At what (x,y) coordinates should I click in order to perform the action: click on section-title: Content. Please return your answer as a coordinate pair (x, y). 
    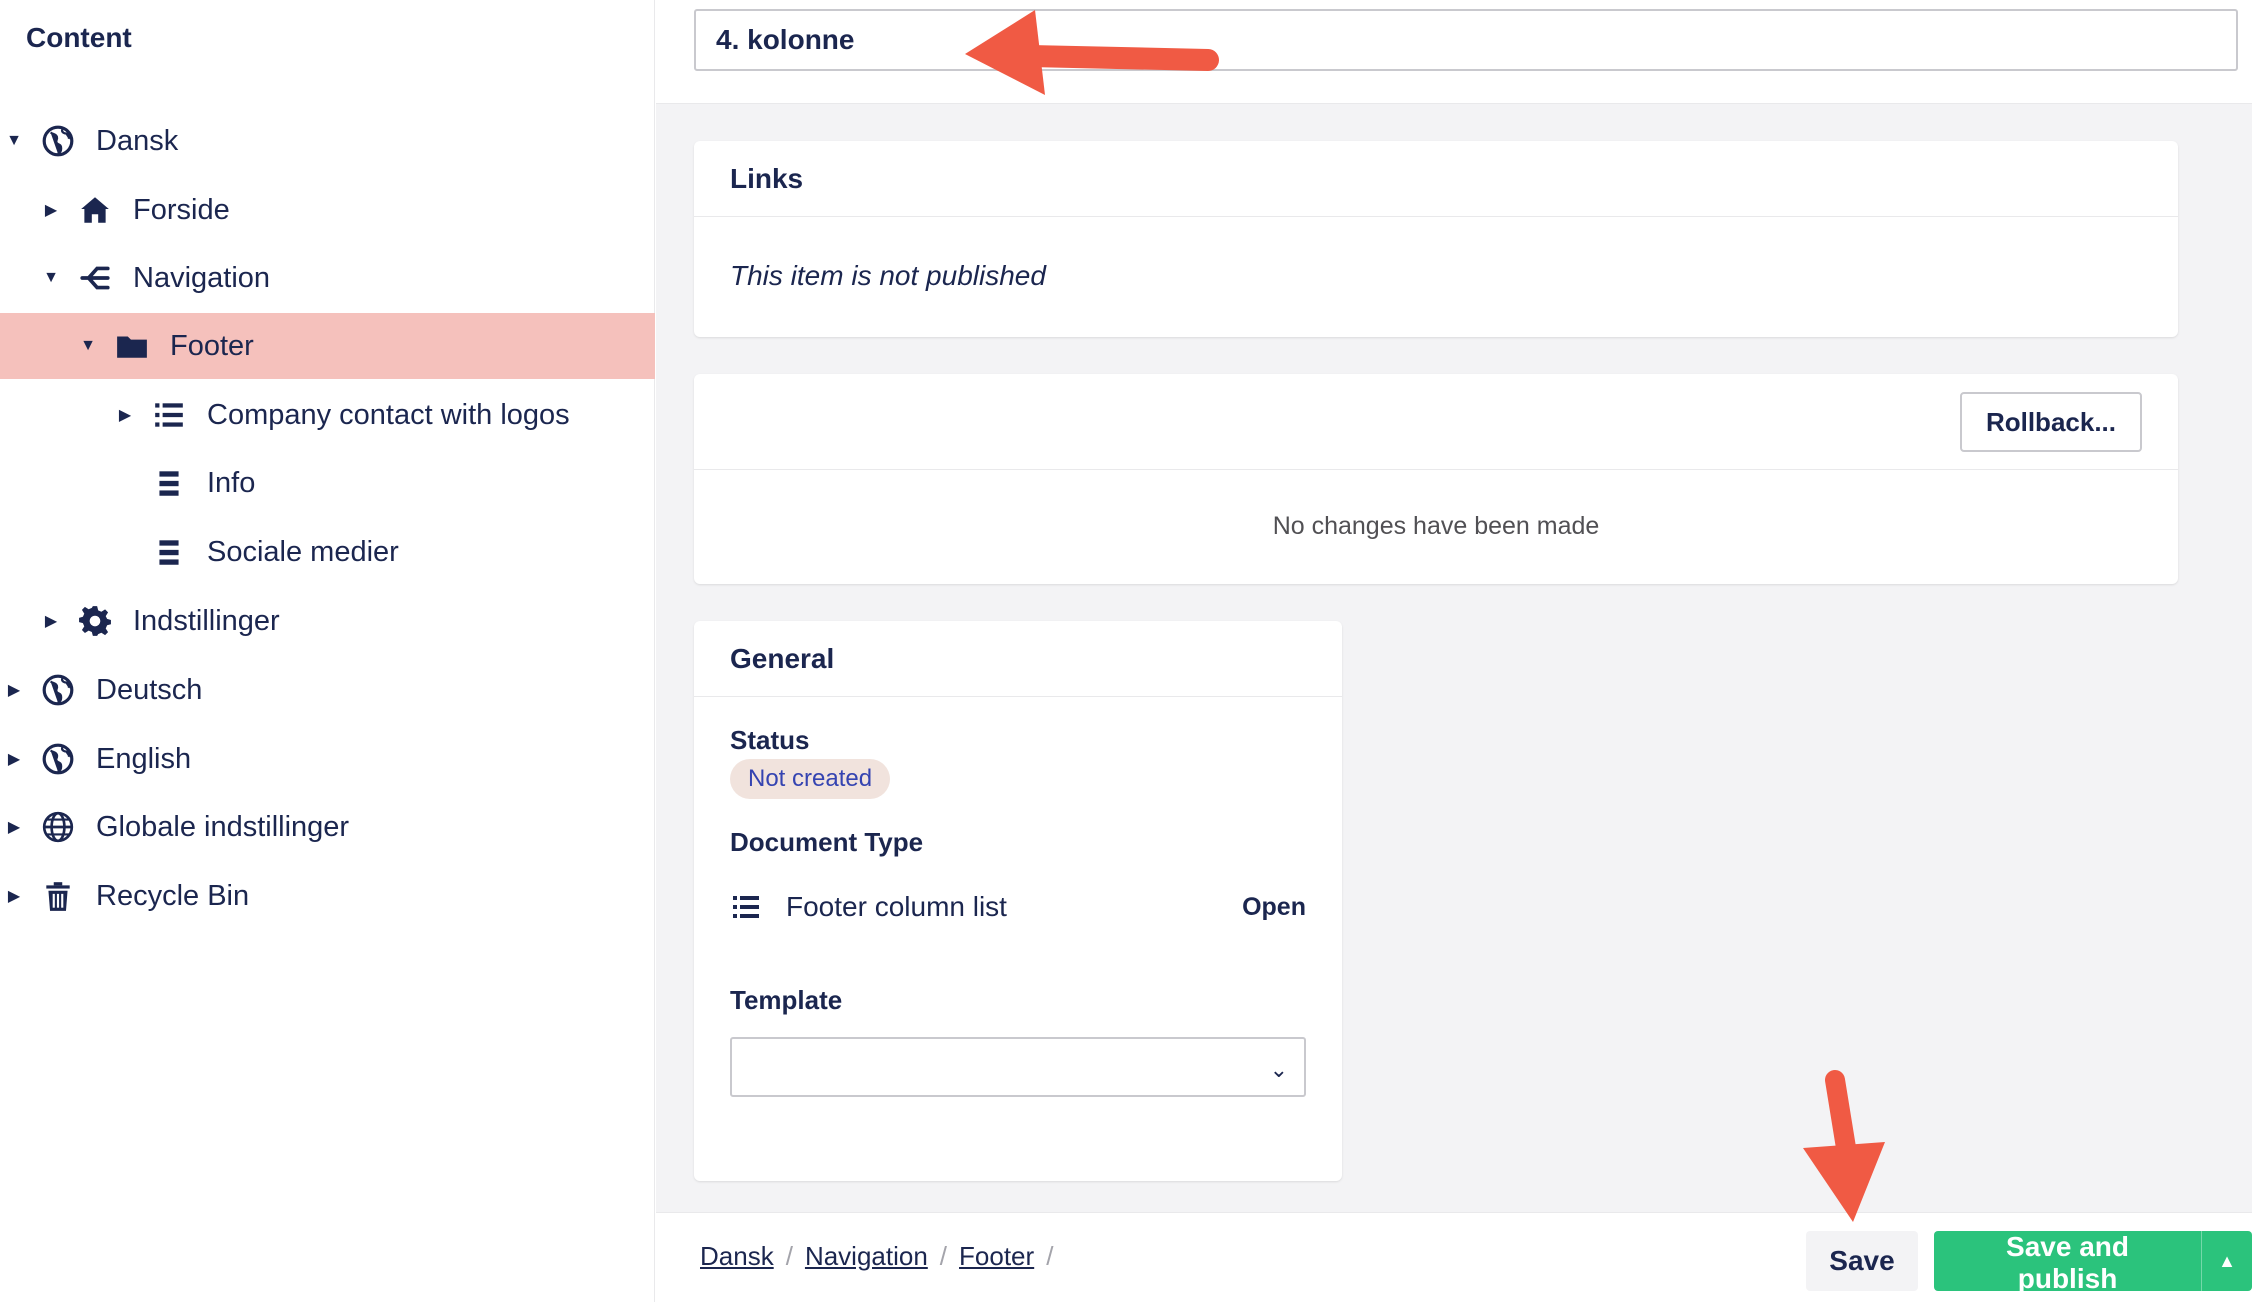
    Looking at the image, I should click on (79, 37).